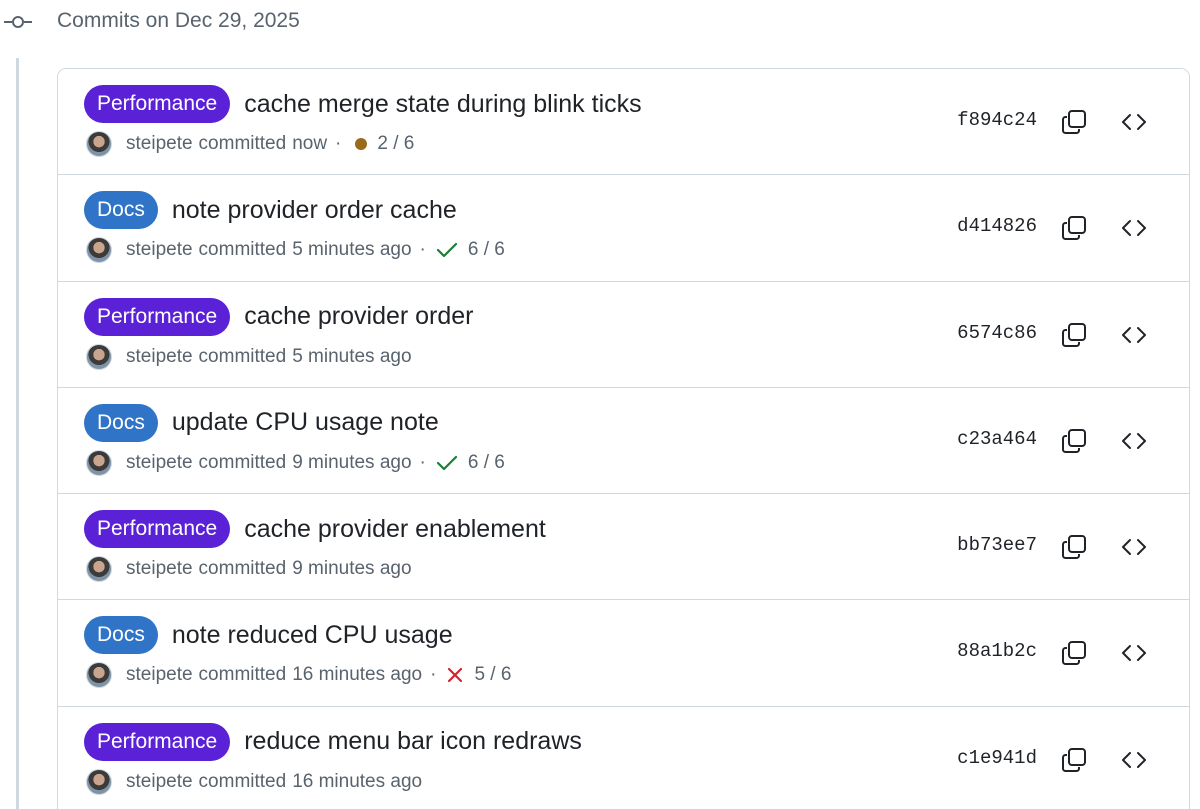 Image resolution: width=1200 pixels, height=809 pixels. I want to click on commit-title-line: Docs note reduced CPU usage, so click(268, 635).